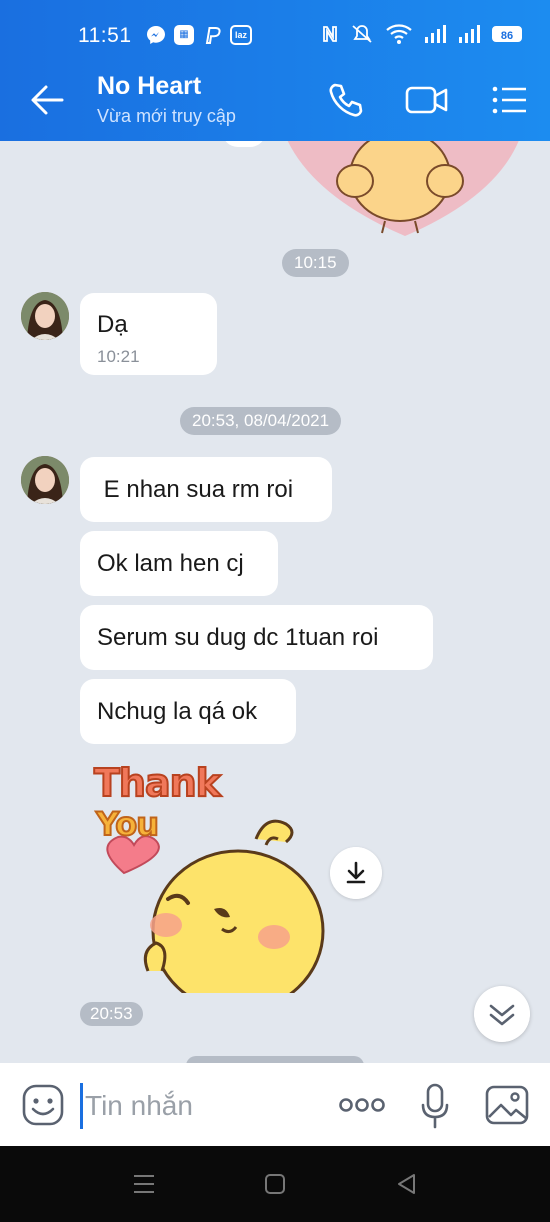  What do you see at coordinates (275, 1059) in the screenshot?
I see `partial-time-pill` at bounding box center [275, 1059].